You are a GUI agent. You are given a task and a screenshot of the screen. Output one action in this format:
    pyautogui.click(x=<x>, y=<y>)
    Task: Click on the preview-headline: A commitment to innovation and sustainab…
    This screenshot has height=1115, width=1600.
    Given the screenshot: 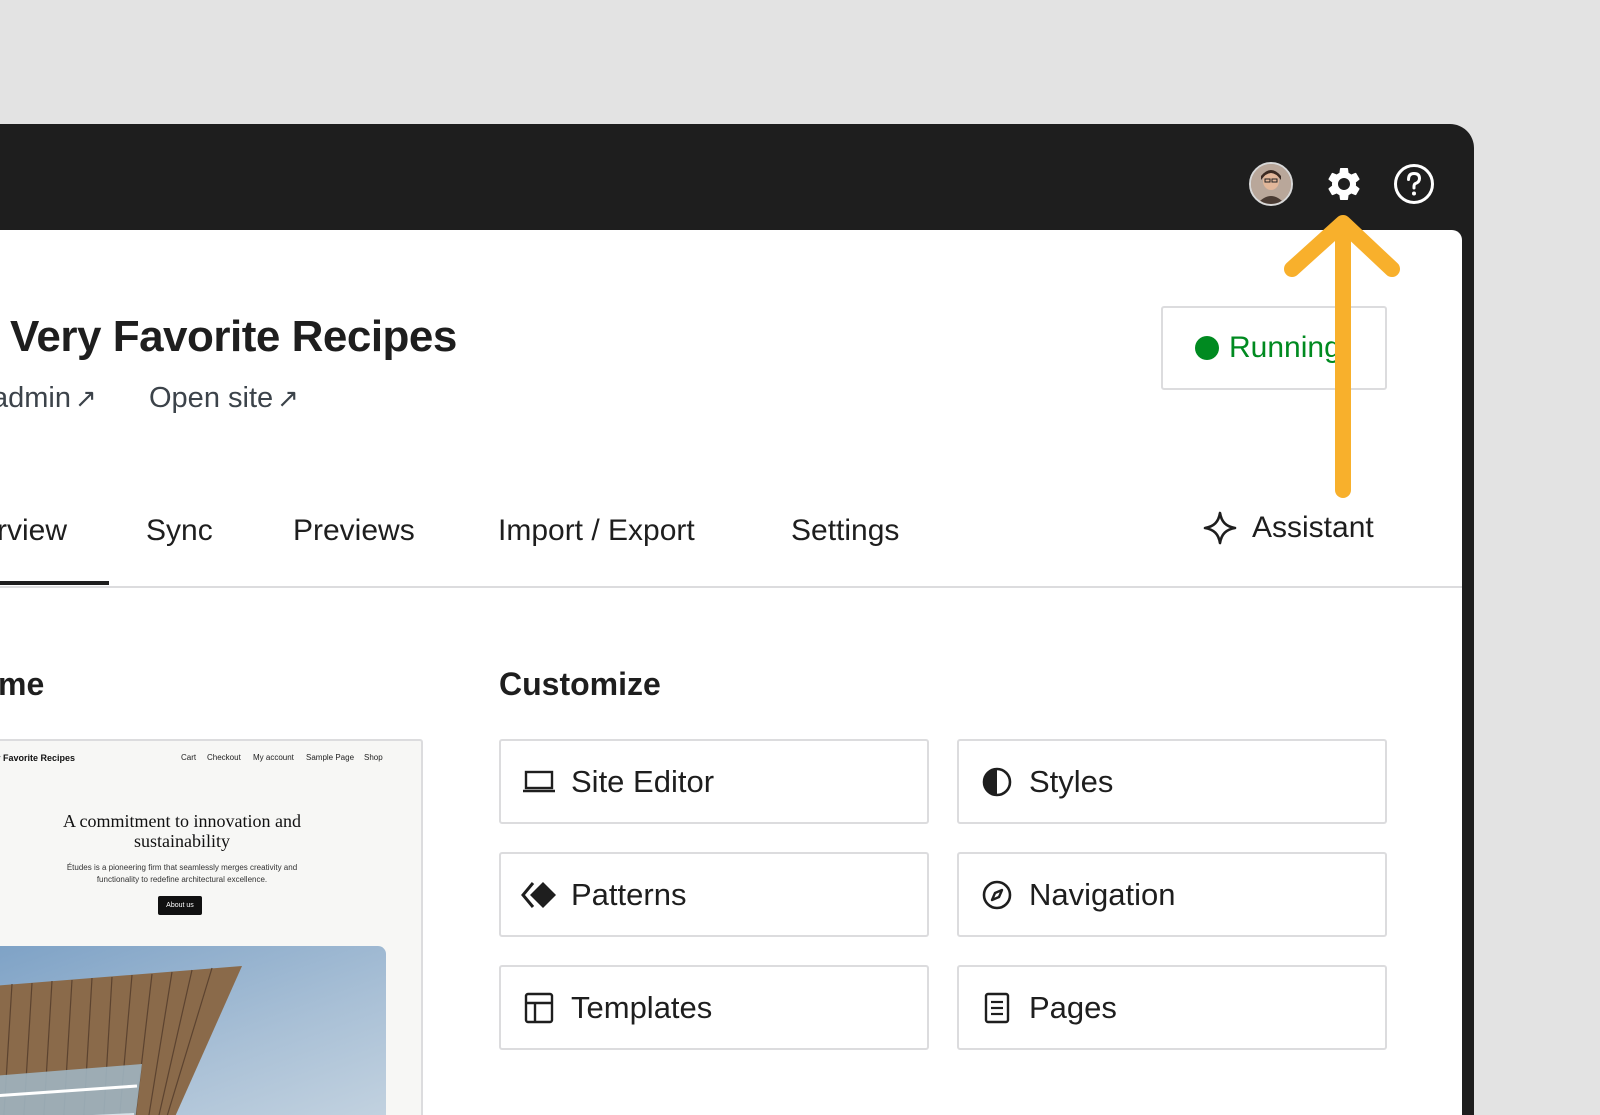 What is the action you would take?
    pyautogui.click(x=182, y=831)
    